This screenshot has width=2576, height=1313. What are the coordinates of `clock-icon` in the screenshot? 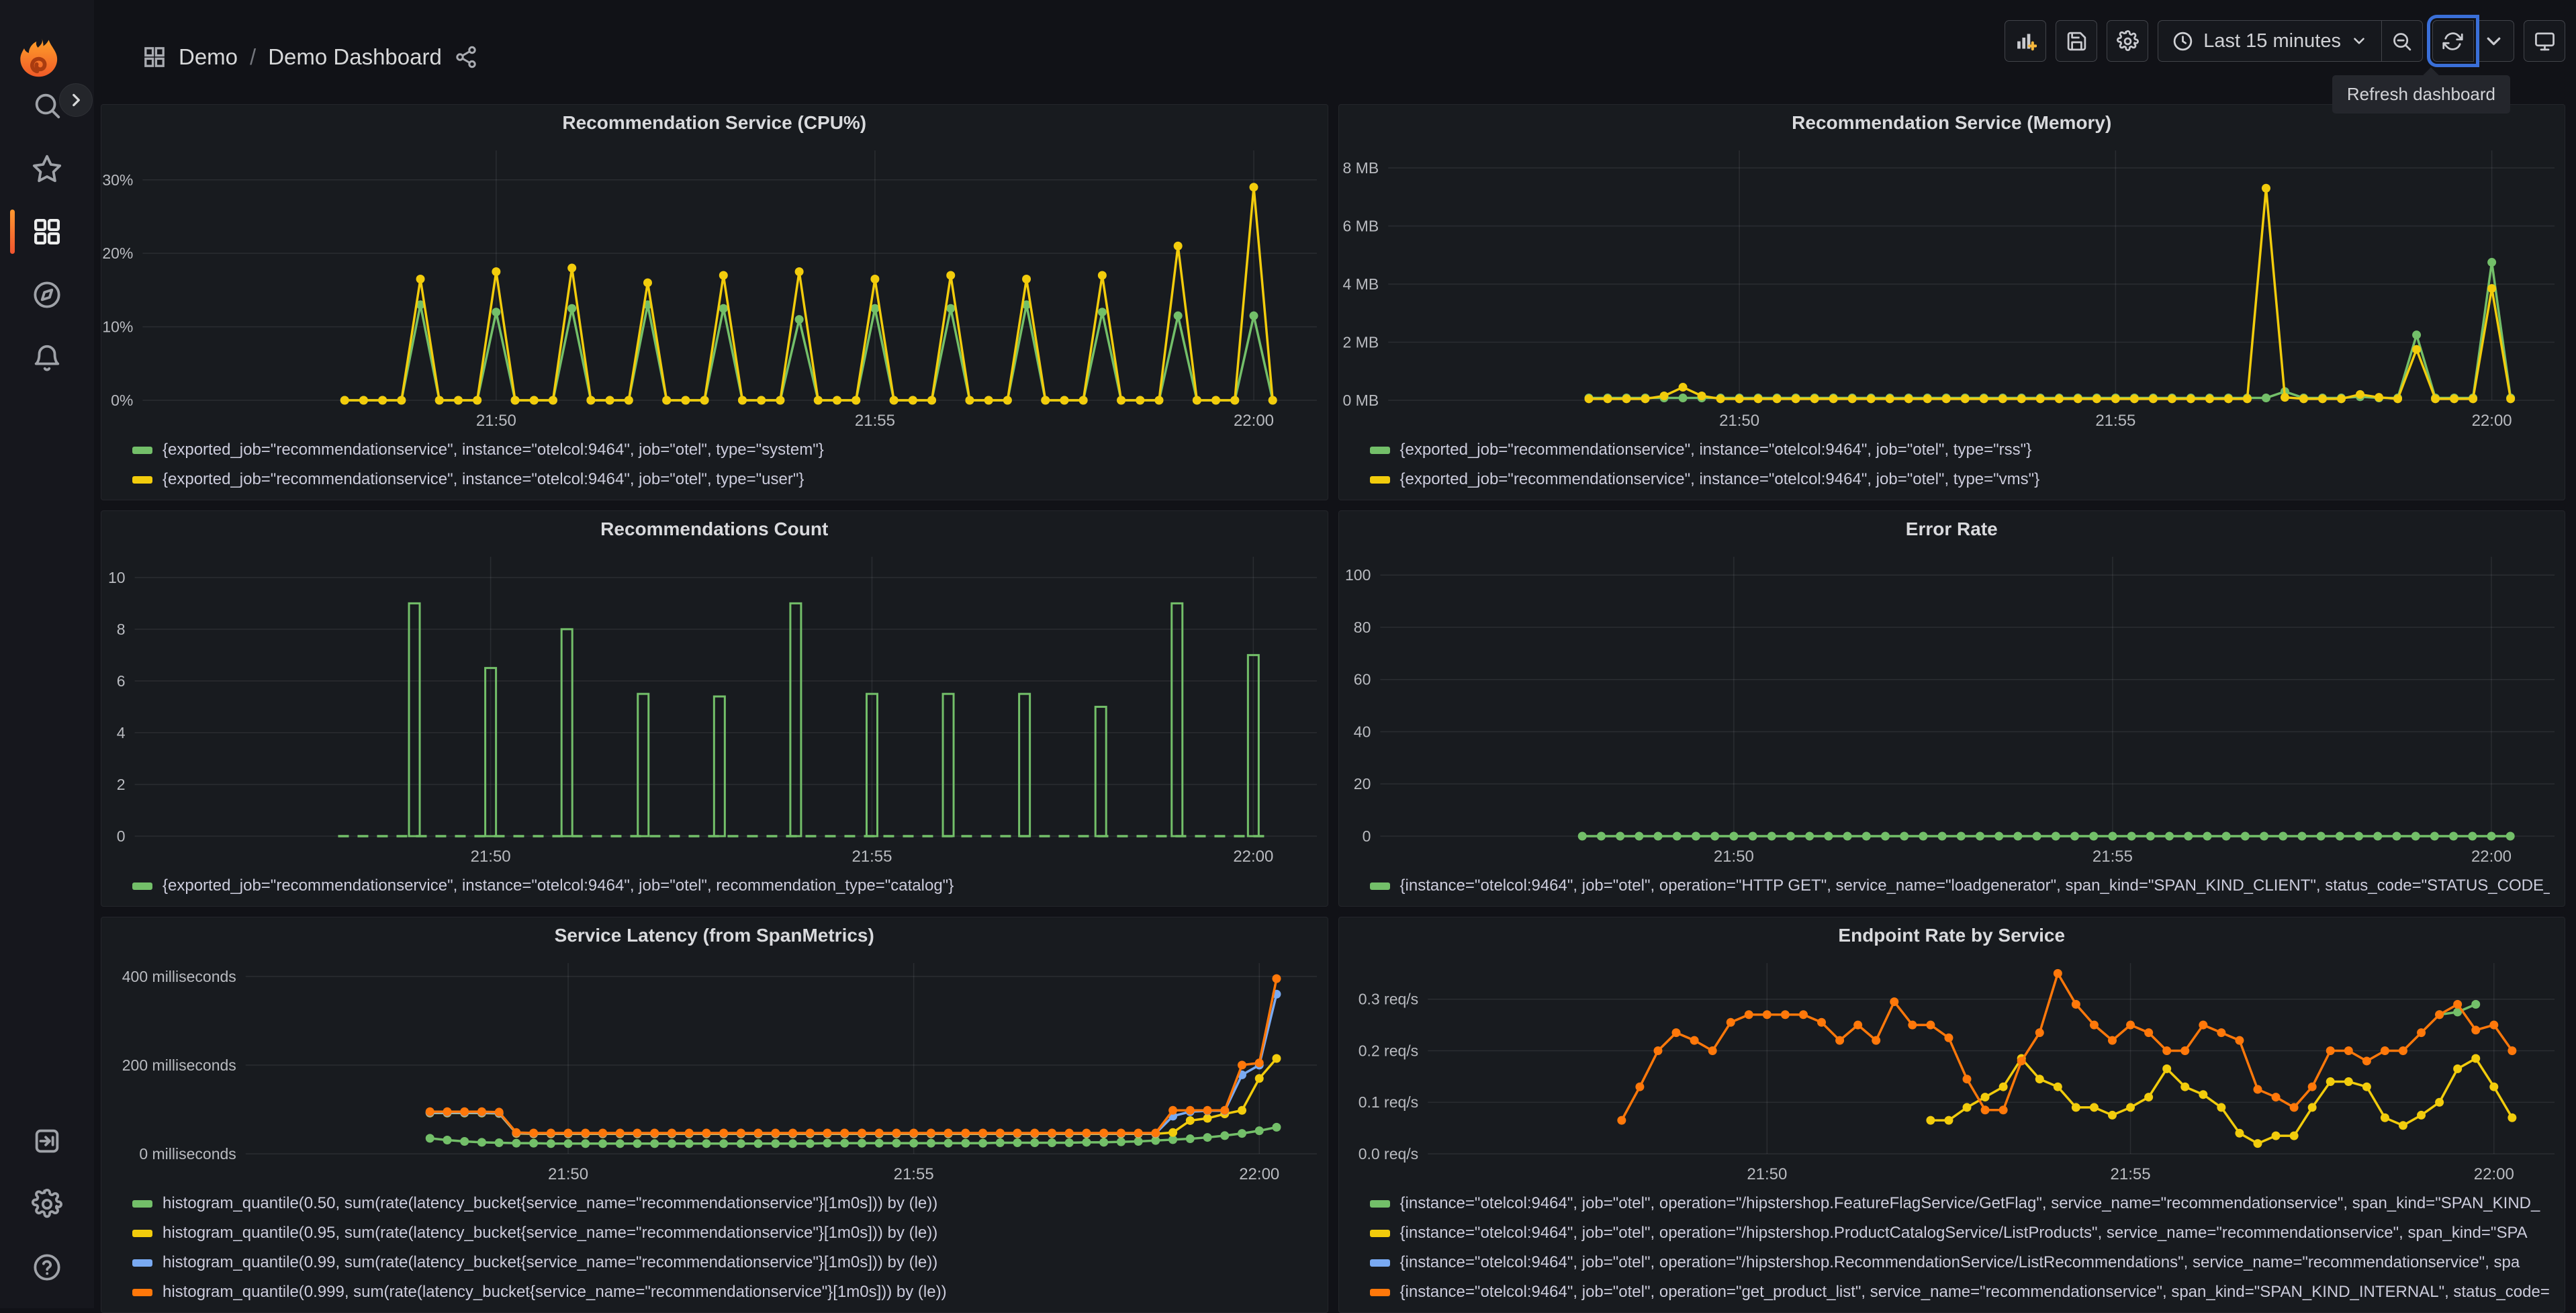 It's located at (2183, 41).